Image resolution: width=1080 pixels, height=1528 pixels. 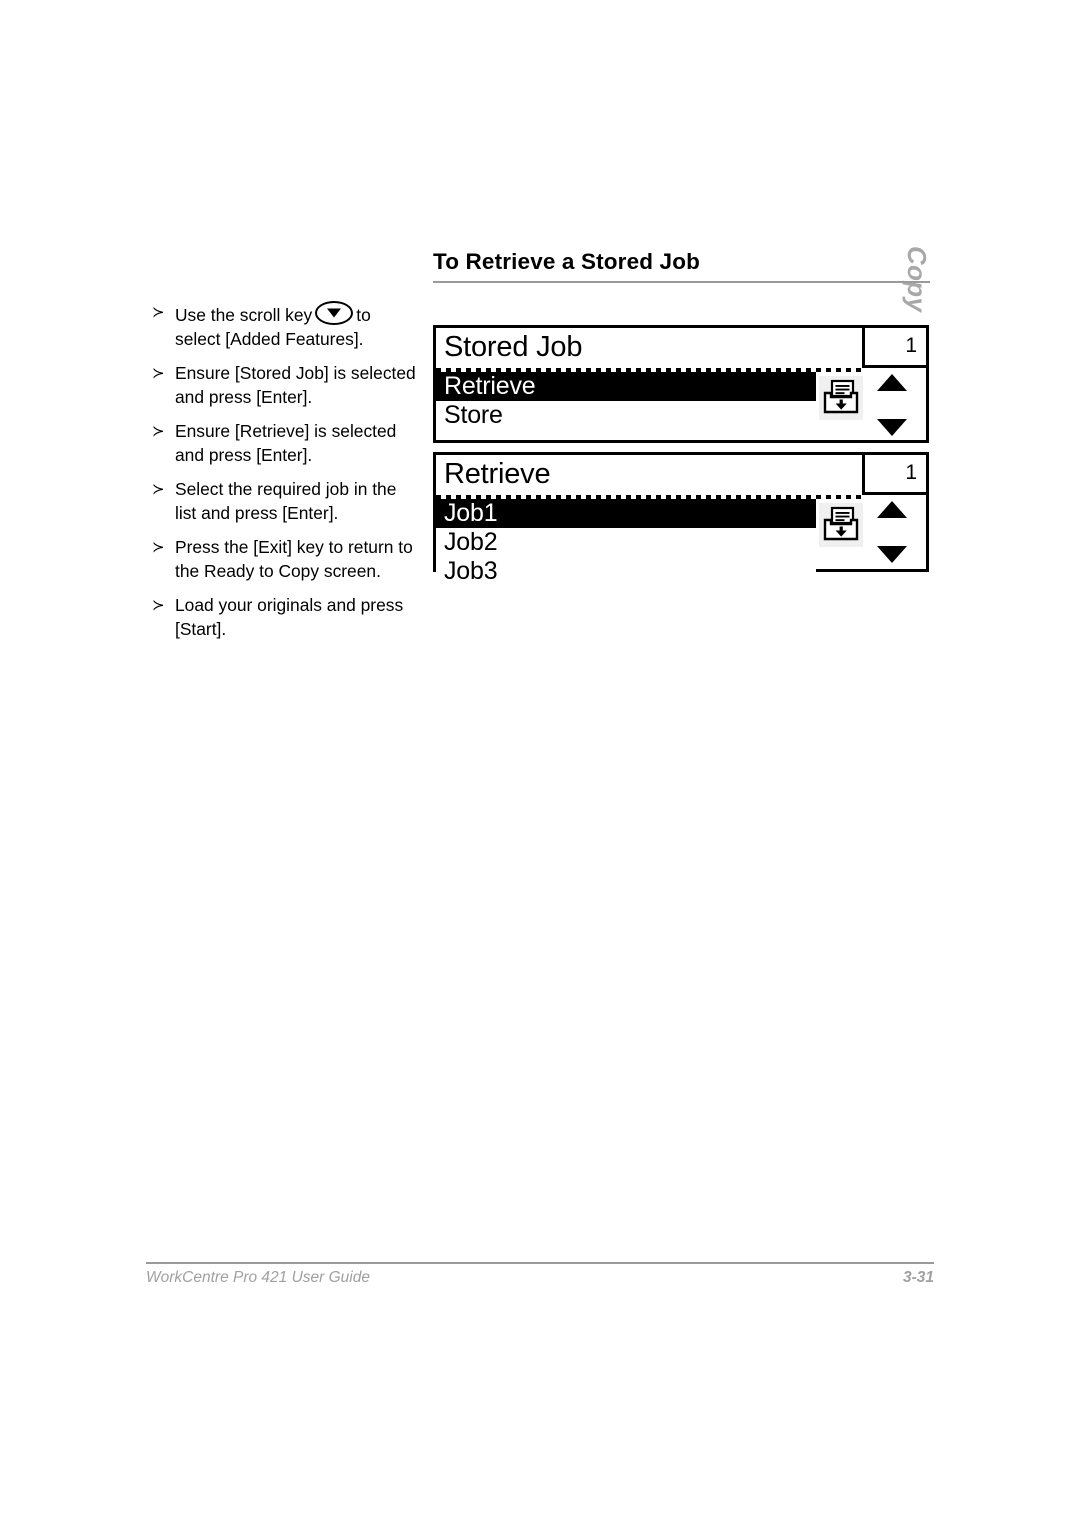 What do you see at coordinates (626, 513) in the screenshot?
I see `lcd-menu-item-job1: Job1` at bounding box center [626, 513].